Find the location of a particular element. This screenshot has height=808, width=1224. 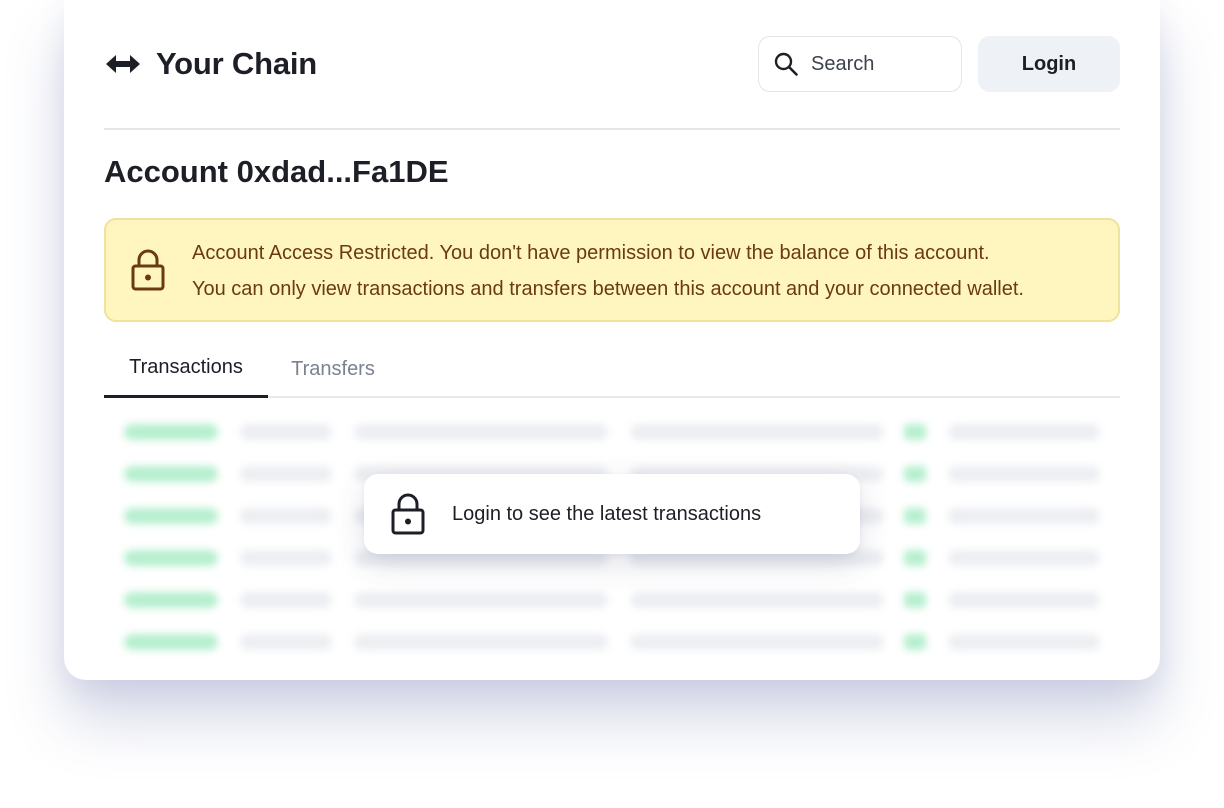

search-input: Search is located at coordinates (860, 64).